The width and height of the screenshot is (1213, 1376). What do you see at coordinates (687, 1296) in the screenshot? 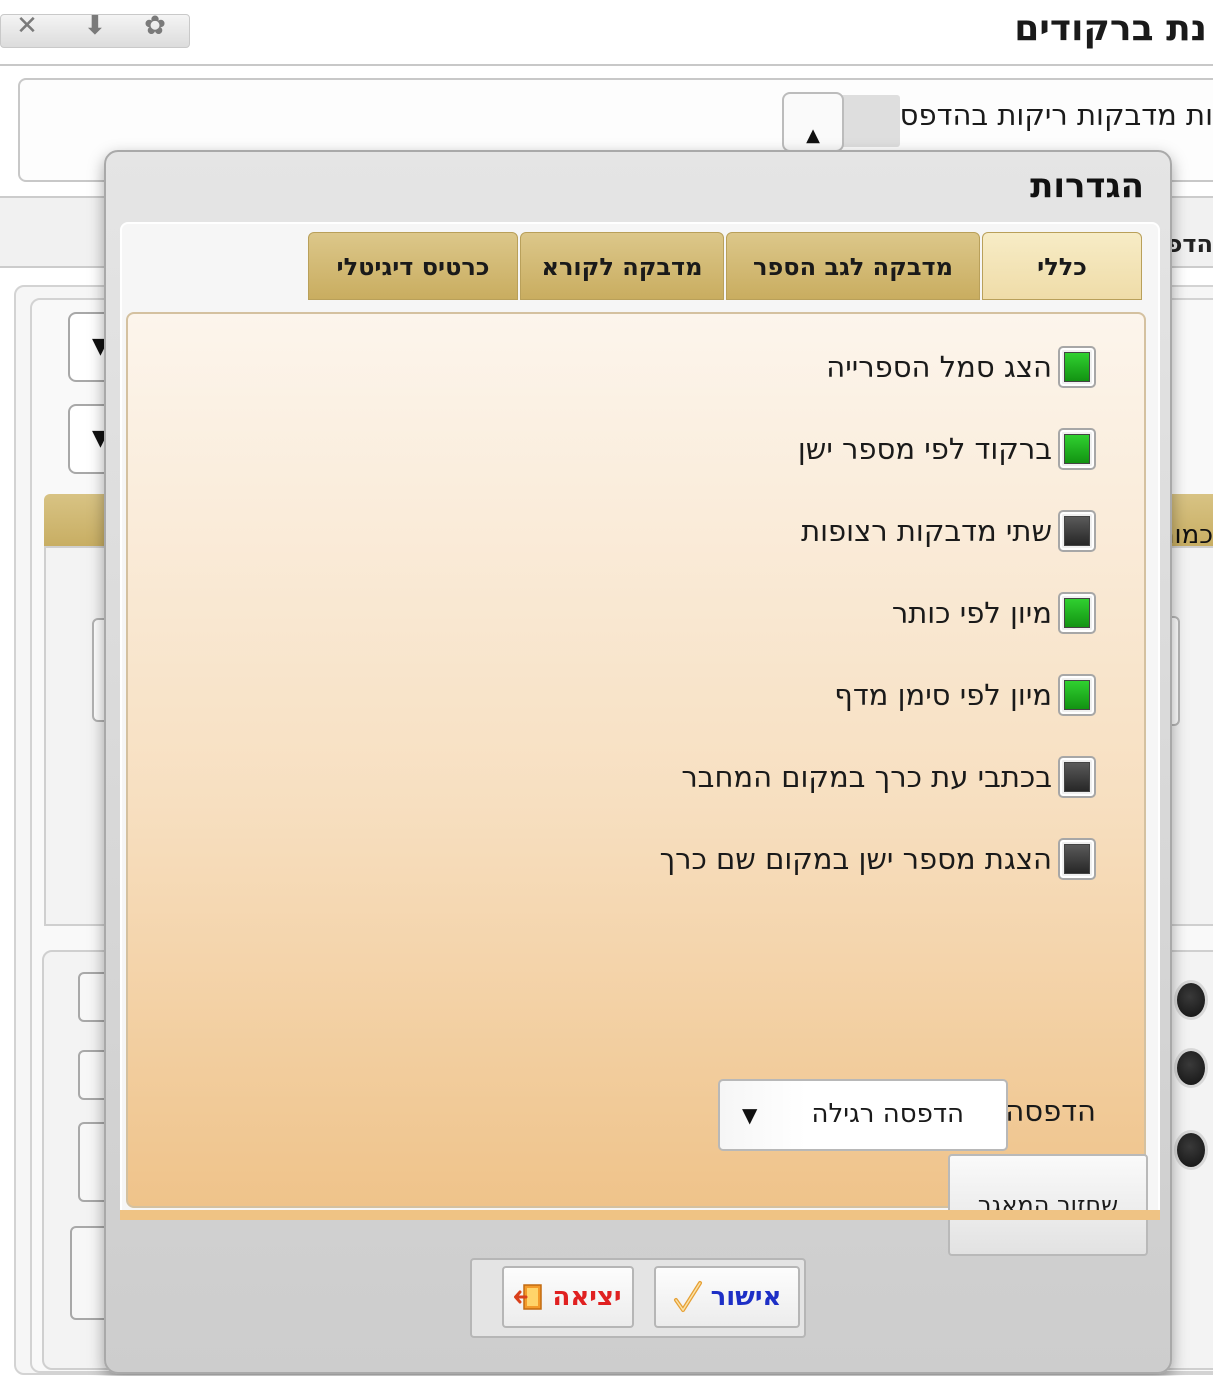
I see `checkmark-icon` at bounding box center [687, 1296].